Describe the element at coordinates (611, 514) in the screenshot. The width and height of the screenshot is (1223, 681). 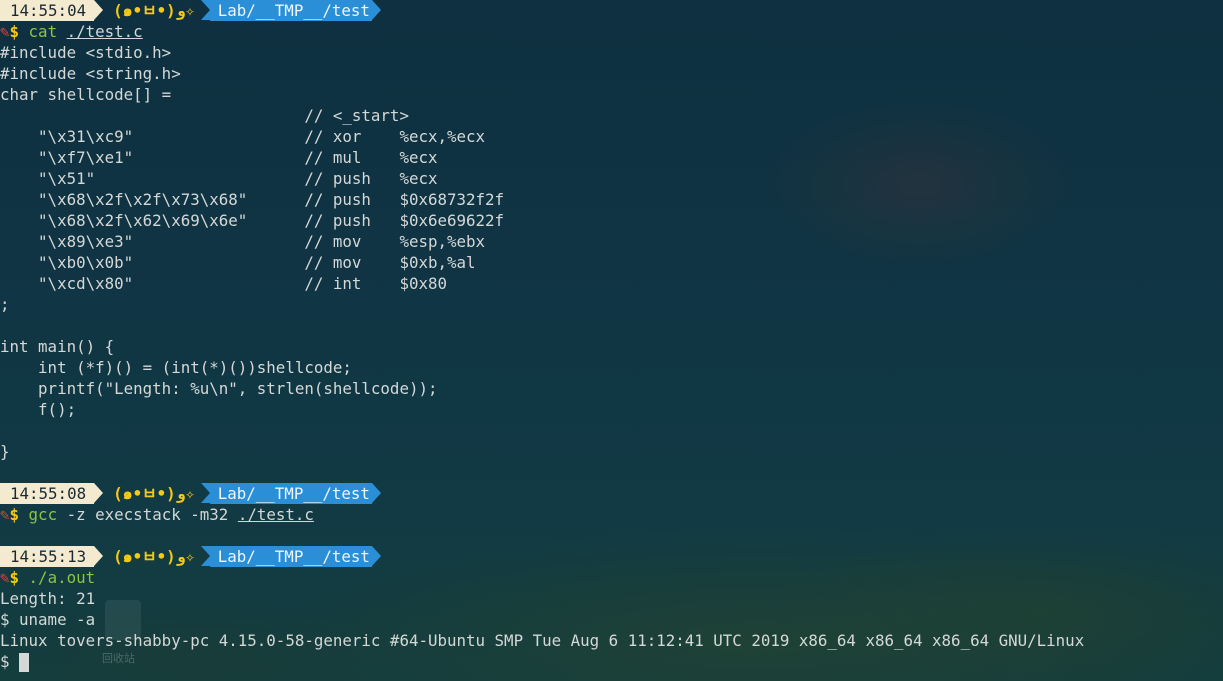
I see `command-line: ✎$ gcc -z execstack -m32 ./test.c` at that location.